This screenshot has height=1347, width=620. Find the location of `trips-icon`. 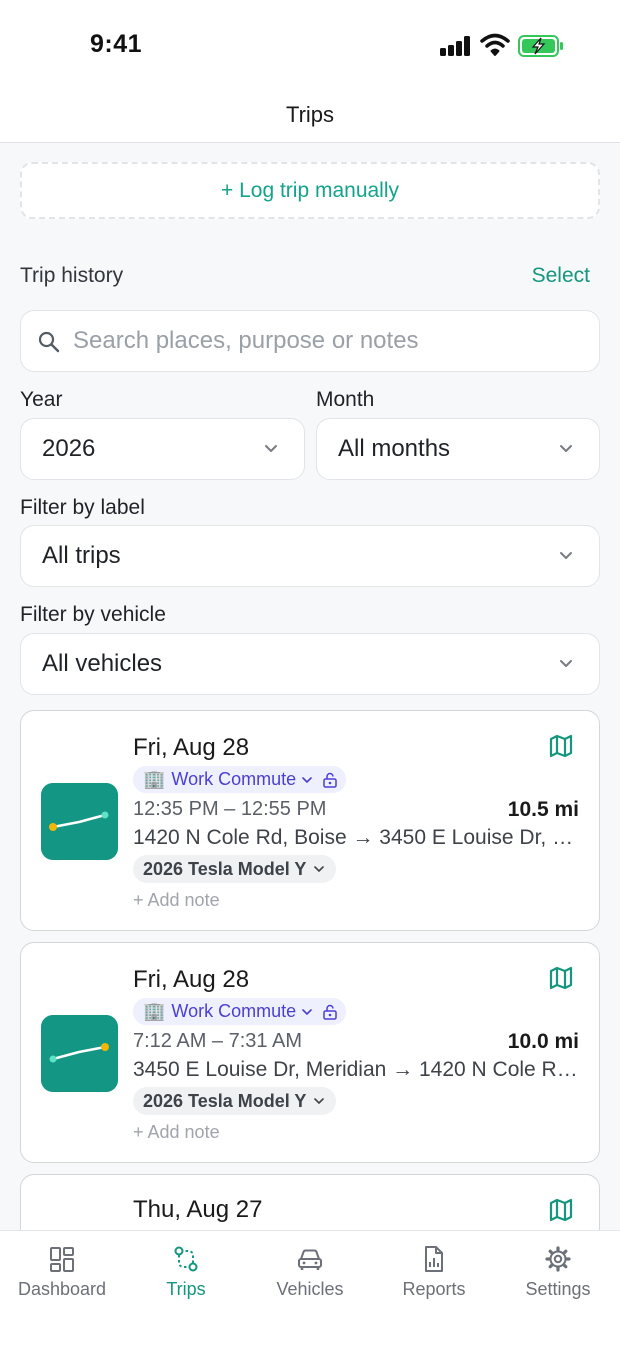

trips-icon is located at coordinates (186, 1259).